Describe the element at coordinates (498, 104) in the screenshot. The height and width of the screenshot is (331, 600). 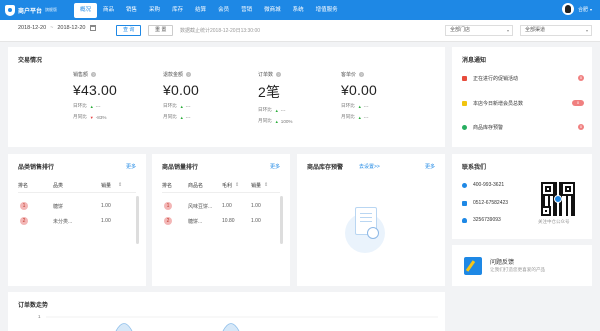
I see `notice-label: 本店今日新增会员总数` at that location.